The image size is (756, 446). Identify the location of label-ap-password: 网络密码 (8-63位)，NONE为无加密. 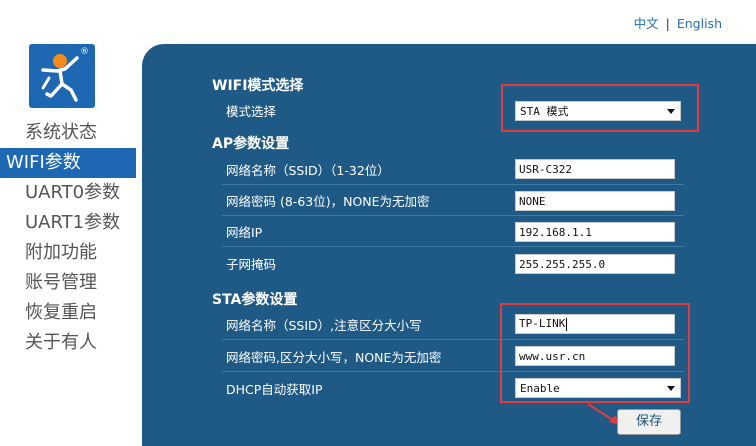
(328, 201).